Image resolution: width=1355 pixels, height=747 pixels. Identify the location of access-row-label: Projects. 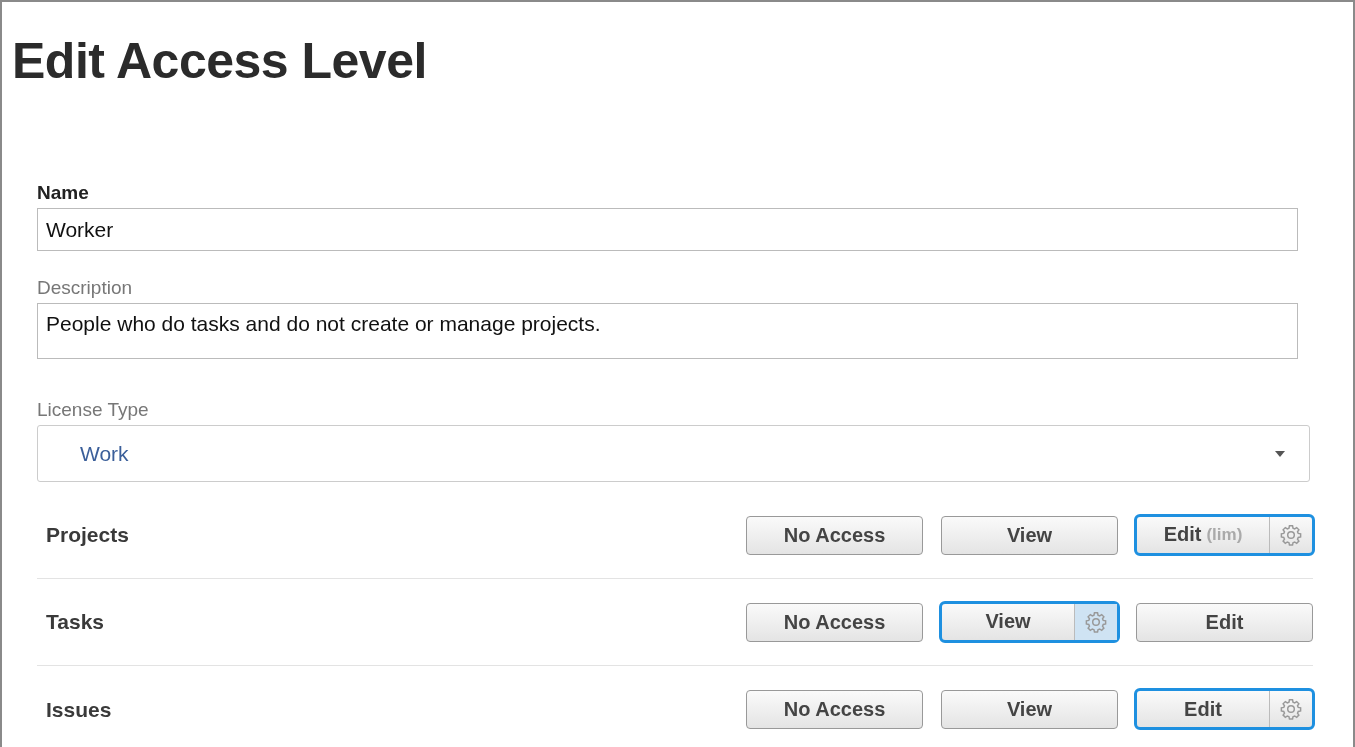
(87, 535).